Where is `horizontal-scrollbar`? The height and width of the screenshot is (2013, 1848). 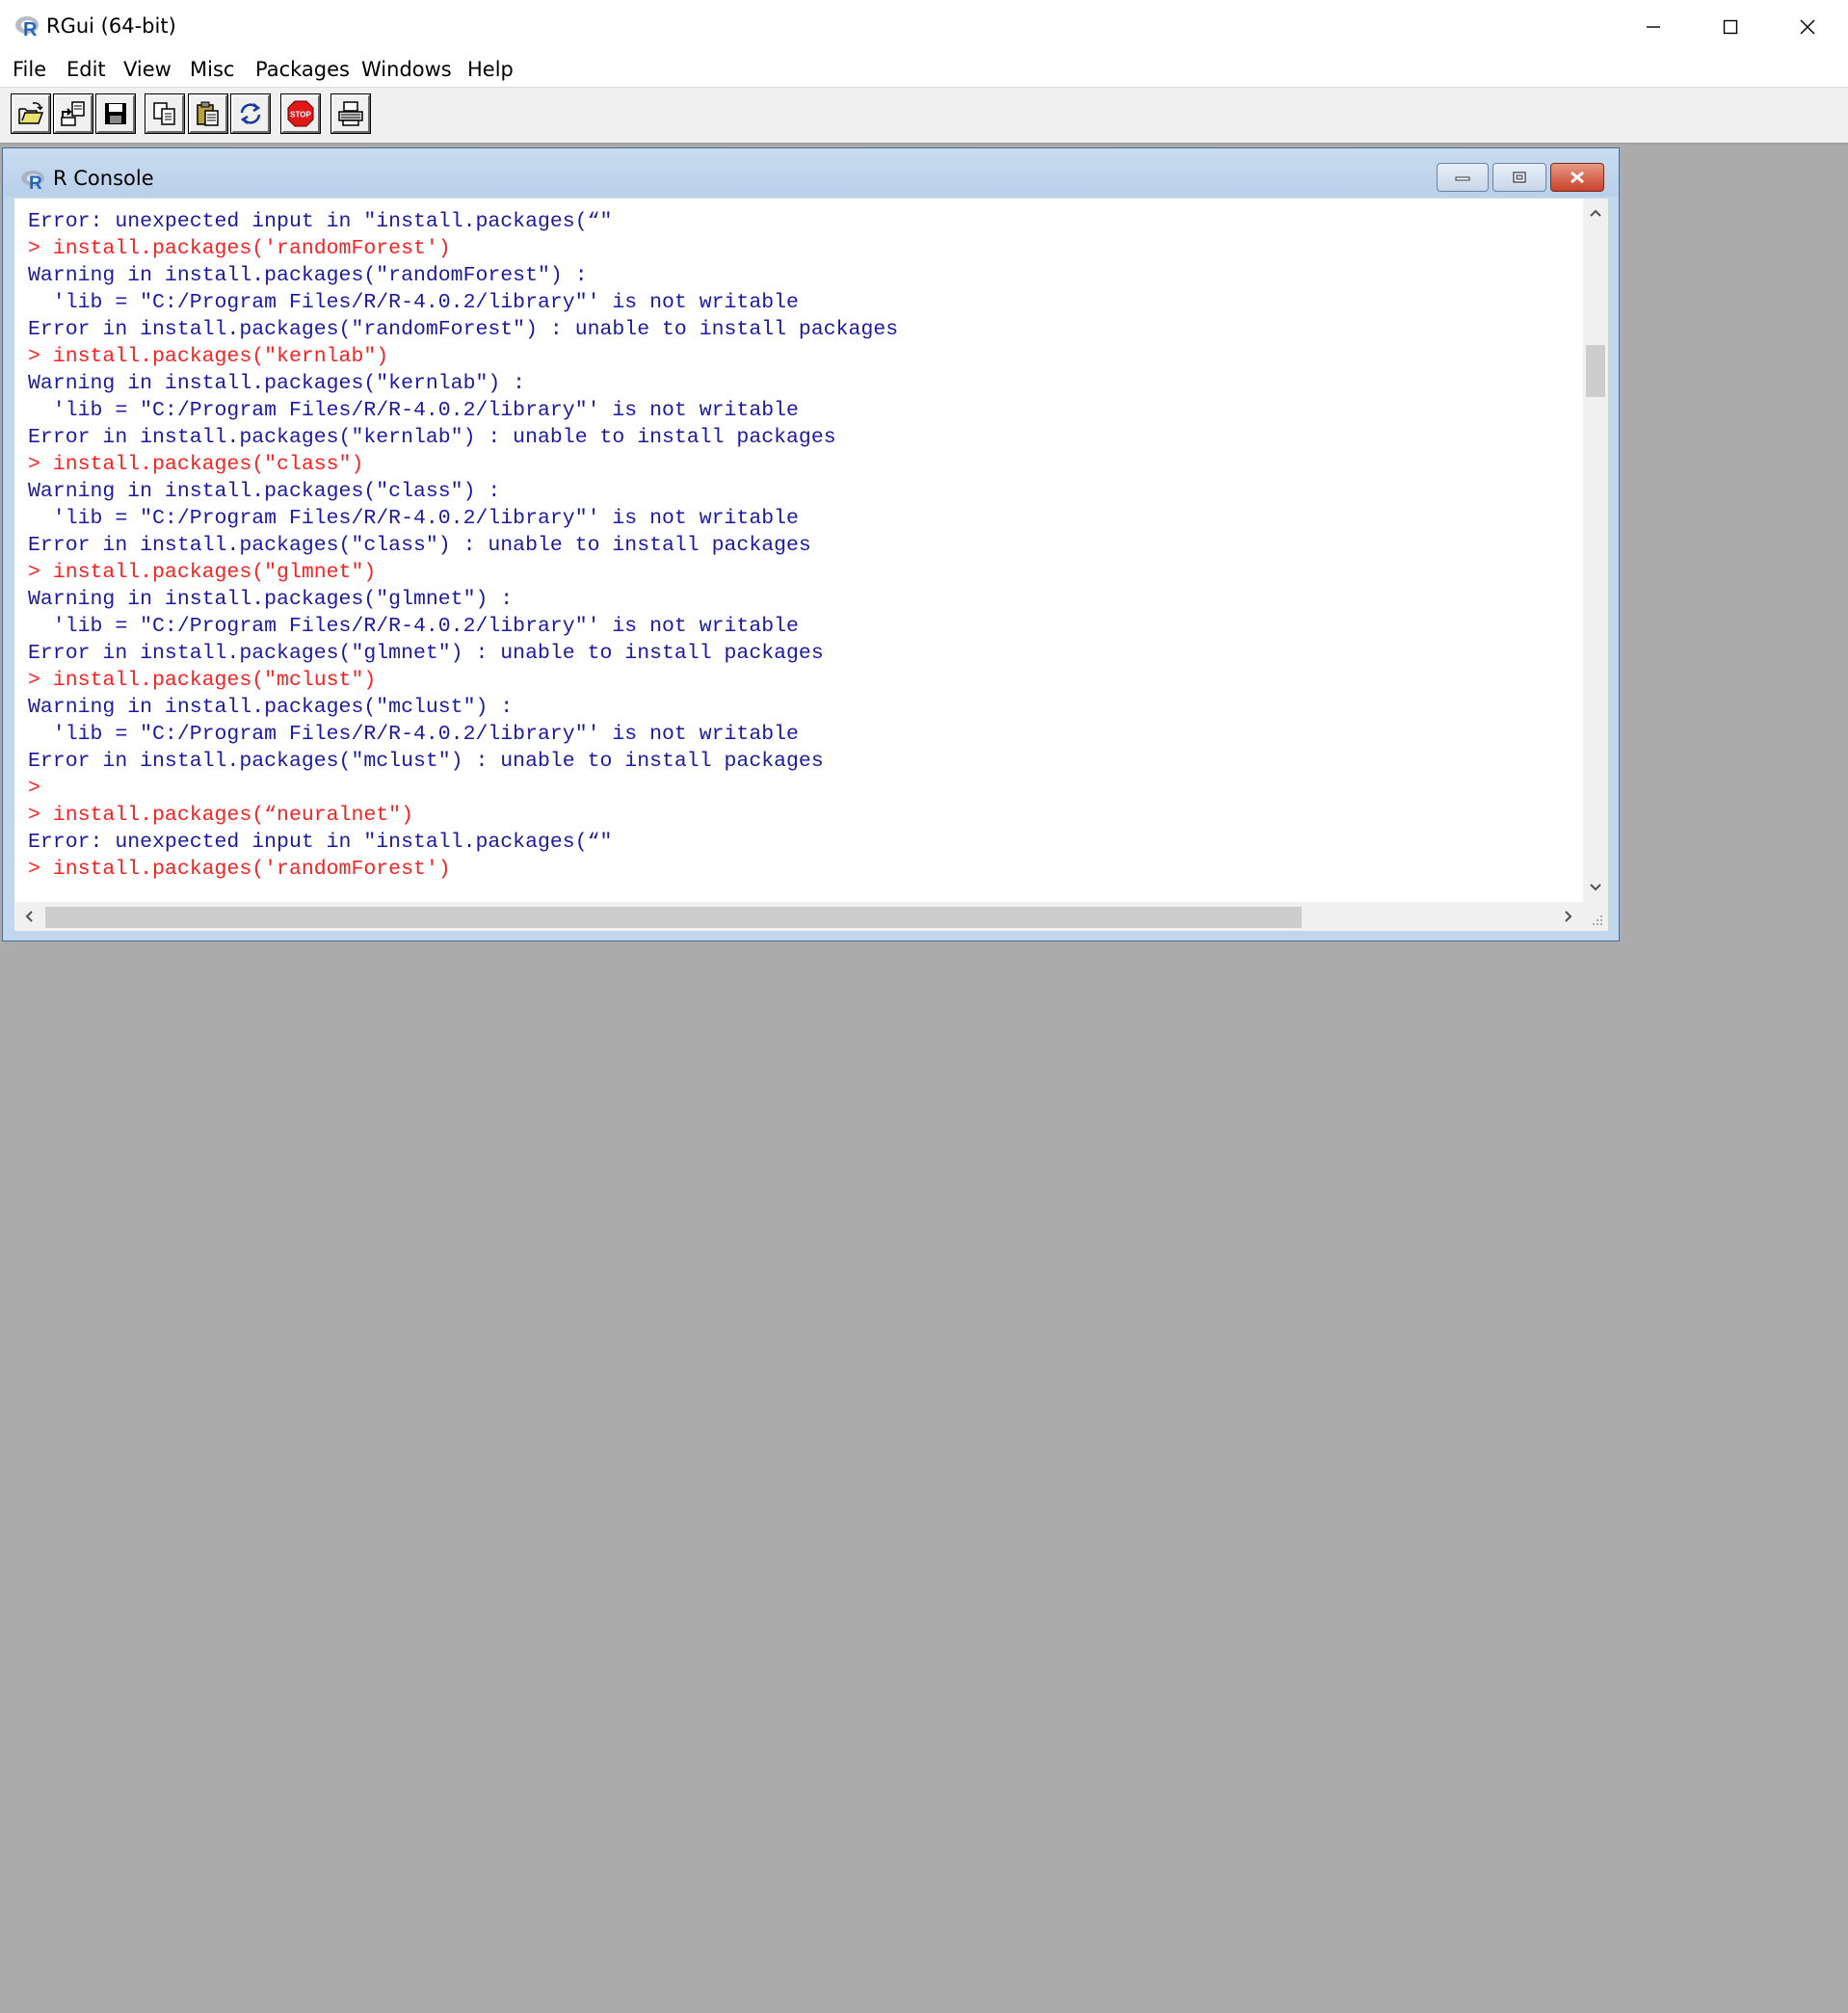 horizontal-scrollbar is located at coordinates (798, 916).